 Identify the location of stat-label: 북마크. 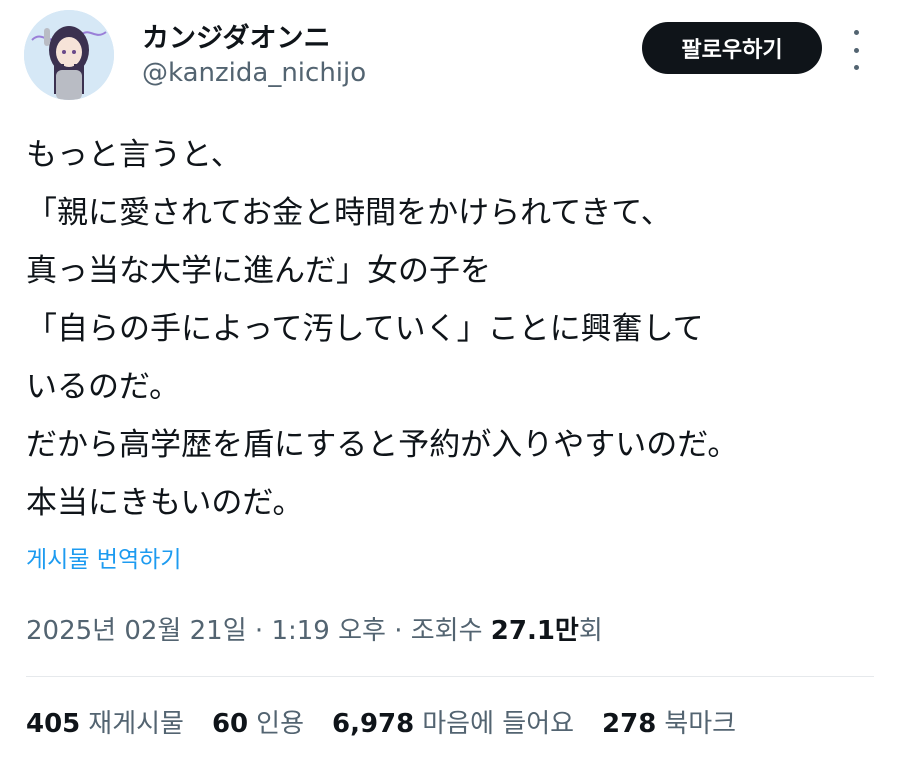
(700, 724).